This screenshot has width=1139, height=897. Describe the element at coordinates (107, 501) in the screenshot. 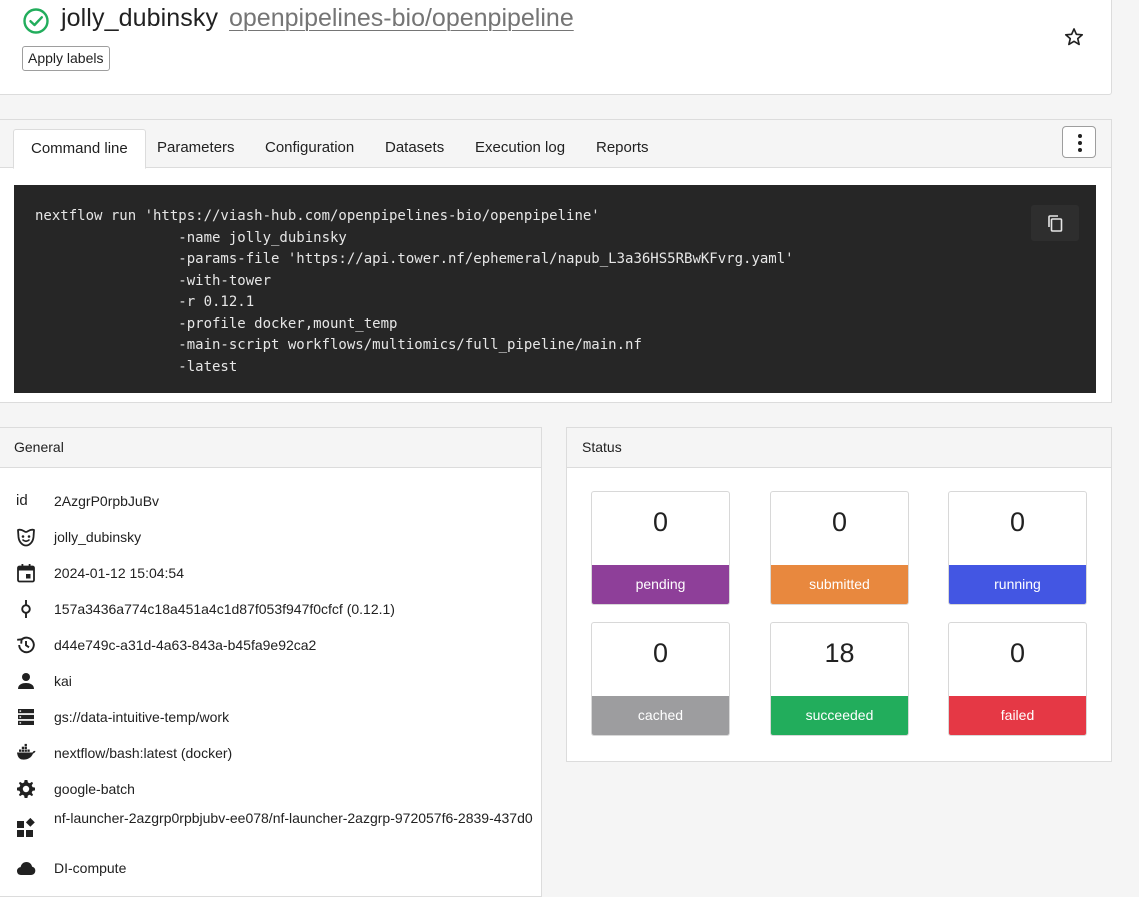

I see `run-id: 2AzgrP0rpbJuBv` at that location.